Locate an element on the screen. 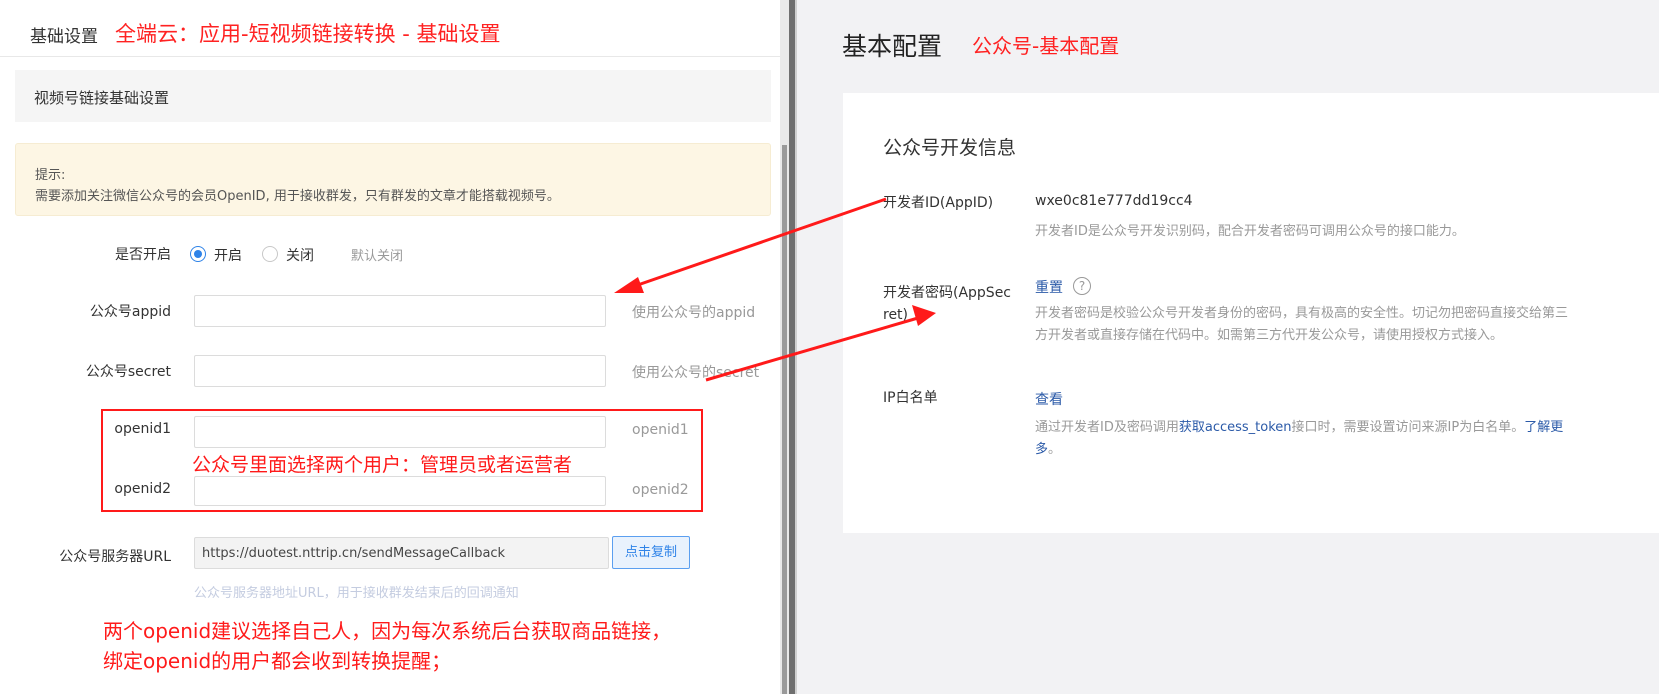 The height and width of the screenshot is (694, 1659). radio-enable-off is located at coordinates (270, 254).